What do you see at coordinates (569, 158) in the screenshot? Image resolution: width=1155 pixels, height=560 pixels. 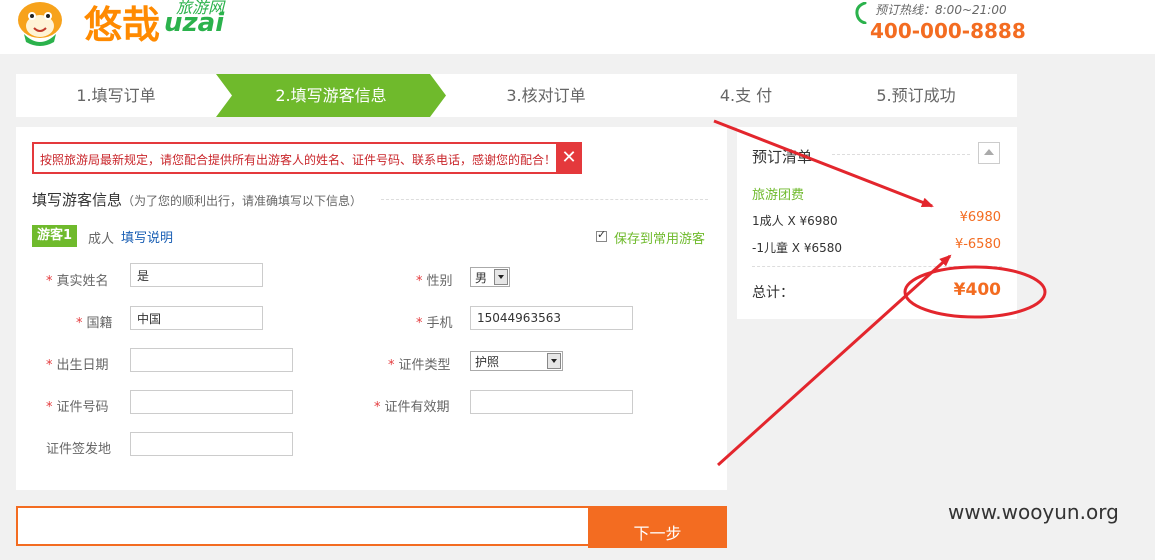 I see `close-icon: ✕` at bounding box center [569, 158].